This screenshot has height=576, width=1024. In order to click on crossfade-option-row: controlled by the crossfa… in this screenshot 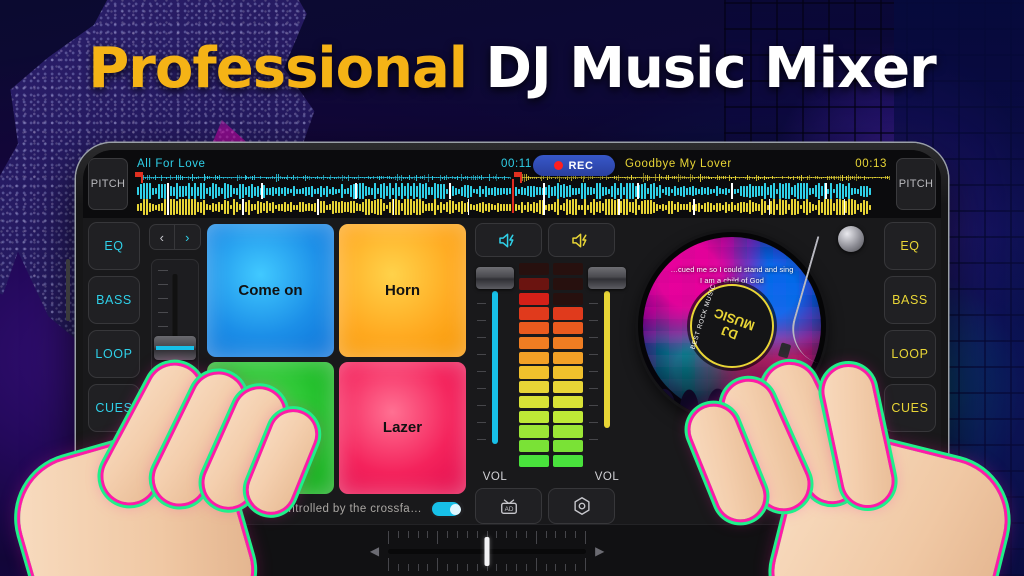, I will do `click(336, 509)`.